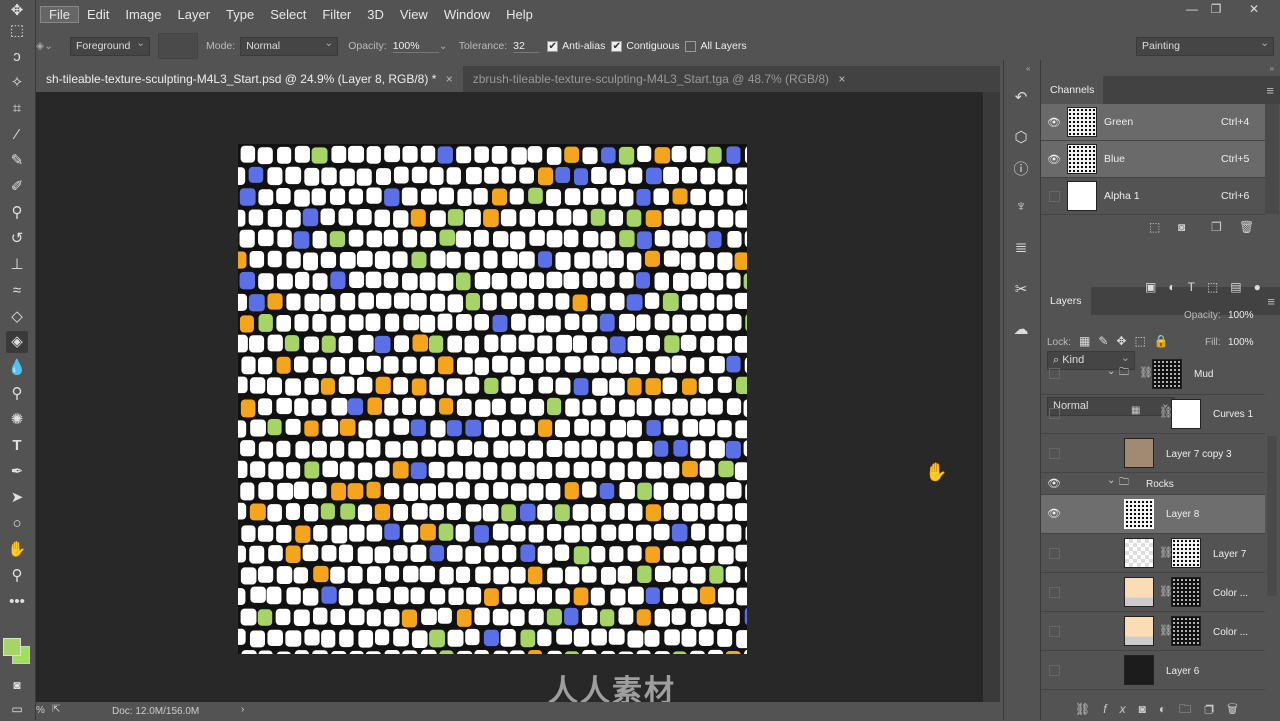 The height and width of the screenshot is (721, 1280). I want to click on tolerance-input: 32, so click(526, 46).